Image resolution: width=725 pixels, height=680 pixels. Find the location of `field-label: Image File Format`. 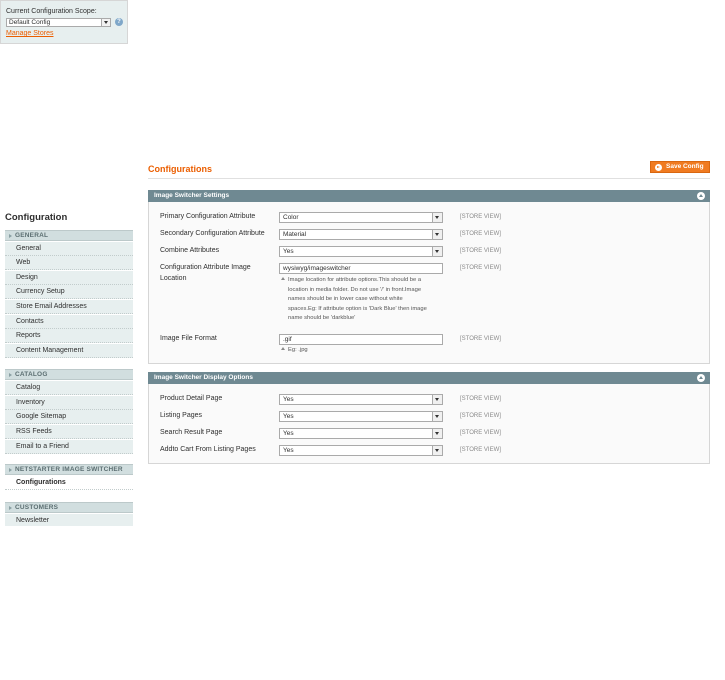

field-label: Image File Format is located at coordinates (188, 338).